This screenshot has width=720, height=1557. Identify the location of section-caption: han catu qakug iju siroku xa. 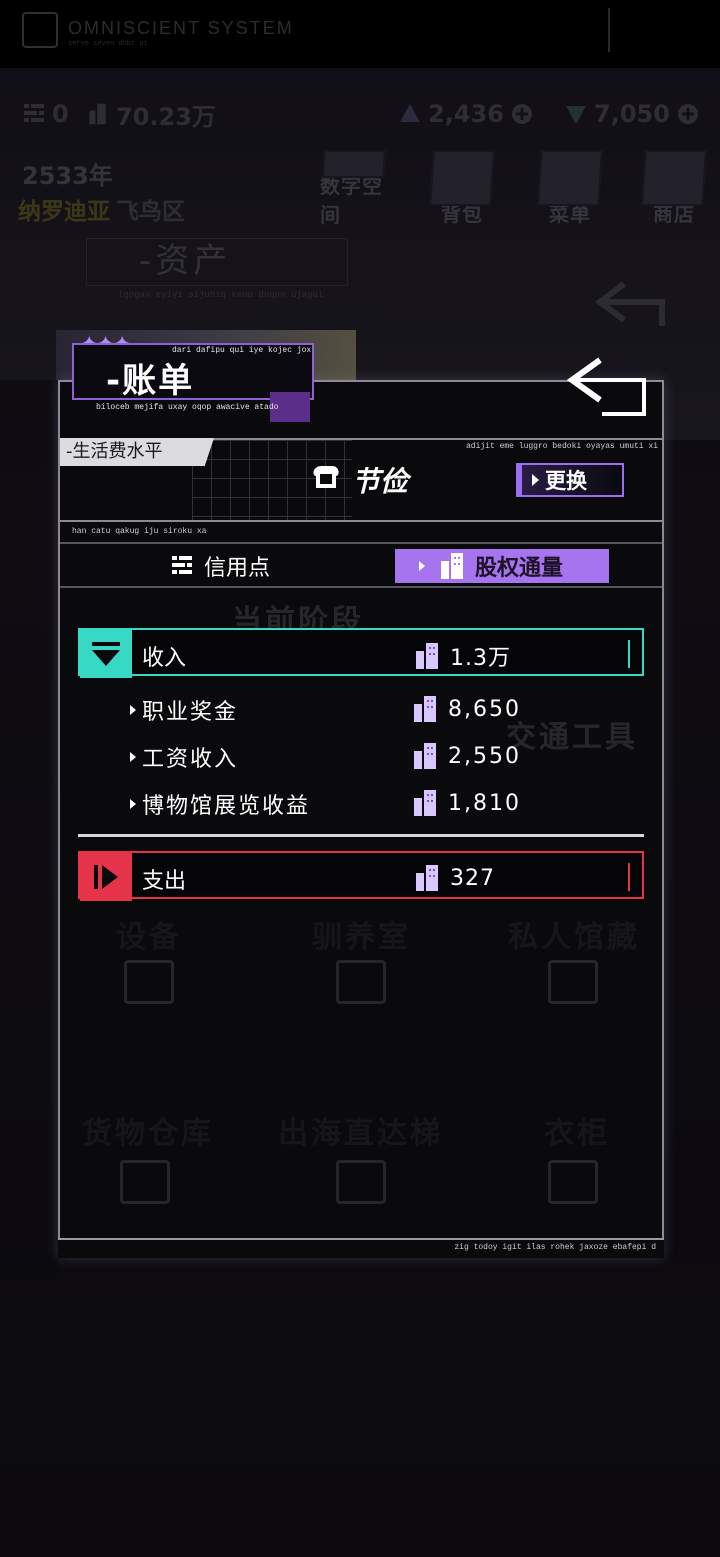
(139, 531).